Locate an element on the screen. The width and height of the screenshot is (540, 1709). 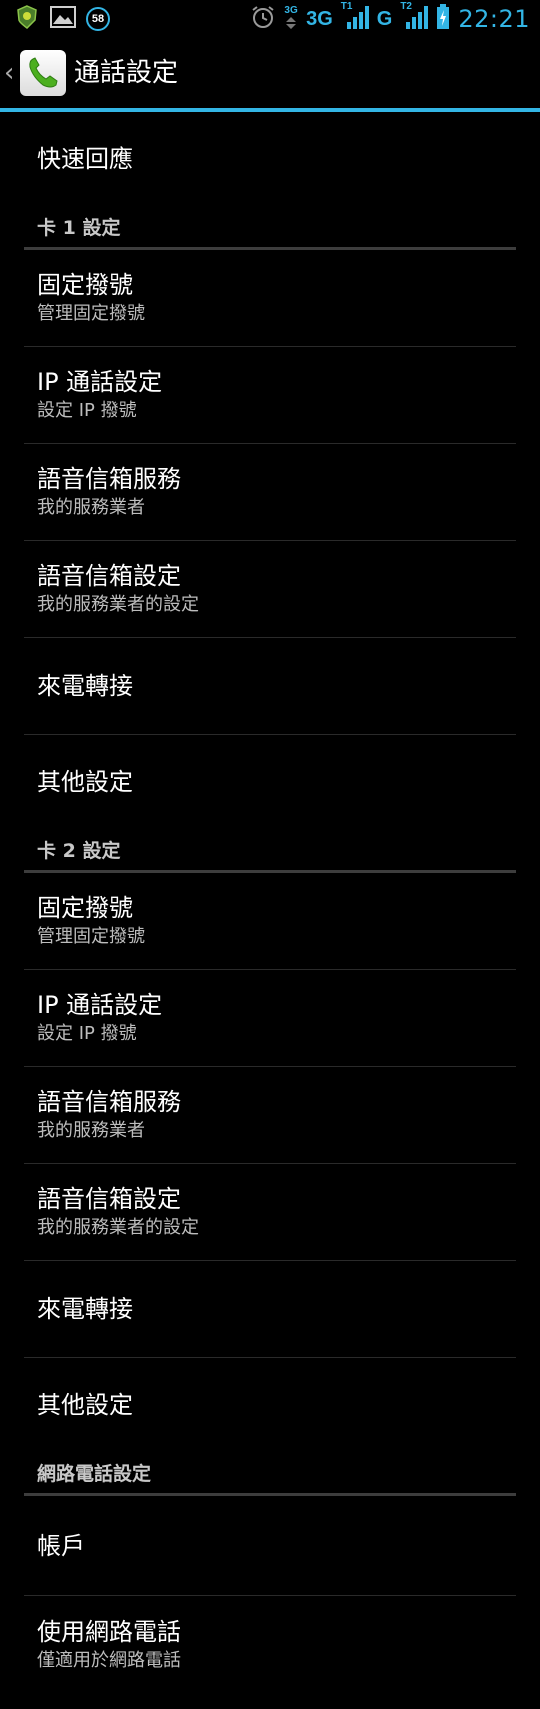
sim2-tag: T2 is located at coordinates (406, 6).